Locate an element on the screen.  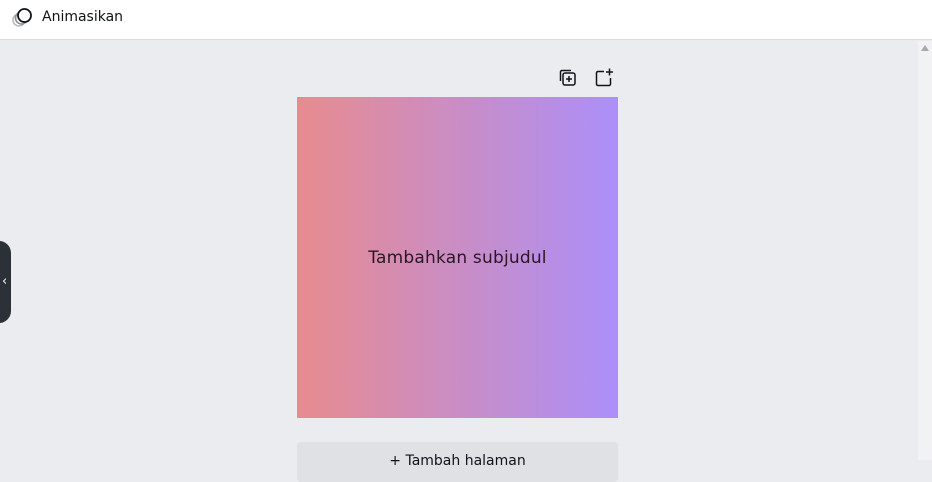
add-page-icon is located at coordinates (604, 78).